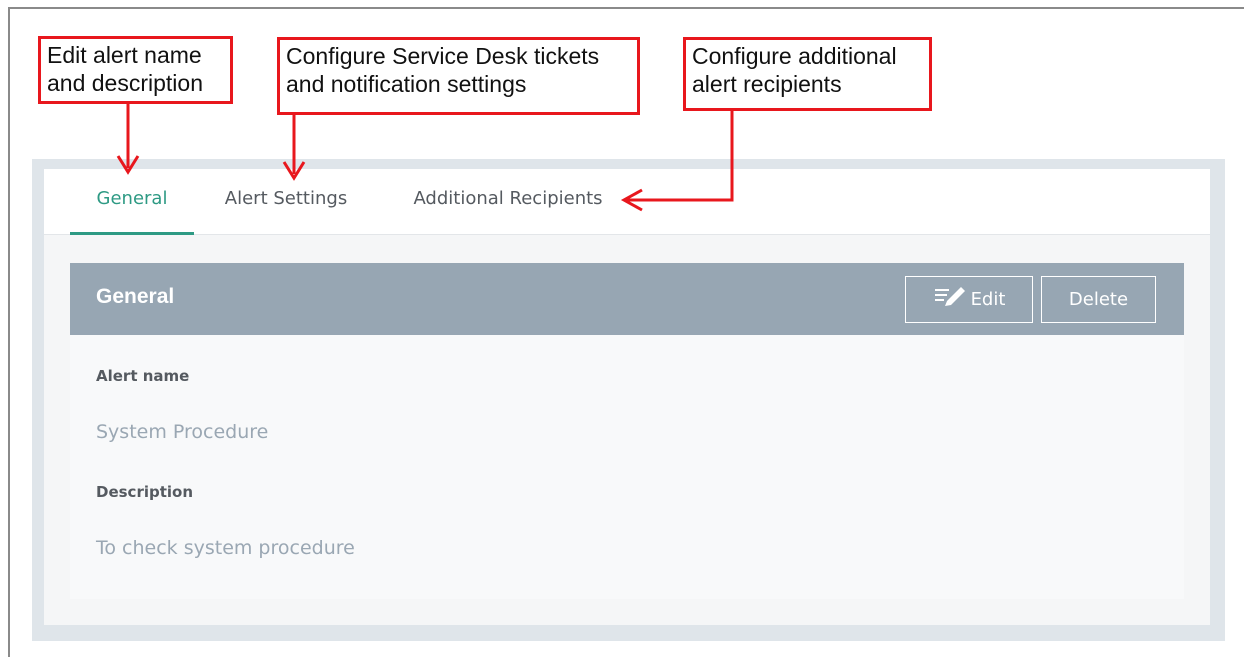 This screenshot has height=657, width=1244. Describe the element at coordinates (124, 55) in the screenshot. I see `callout-line: Edit alert name` at that location.